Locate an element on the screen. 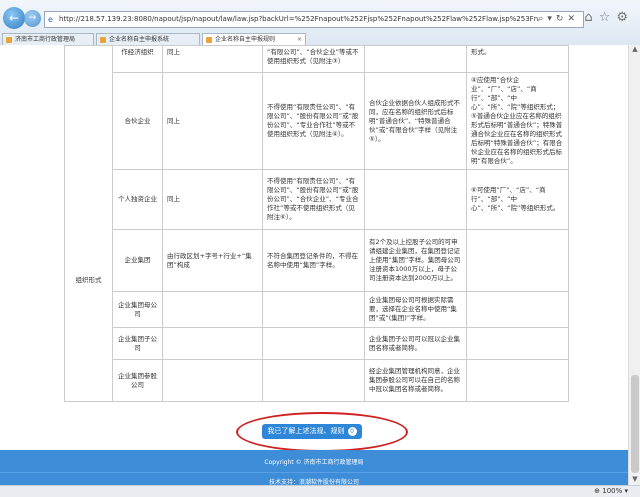 Image resolution: width=640 pixels, height=497 pixels. home-icon: ⌂ is located at coordinates (591, 17).